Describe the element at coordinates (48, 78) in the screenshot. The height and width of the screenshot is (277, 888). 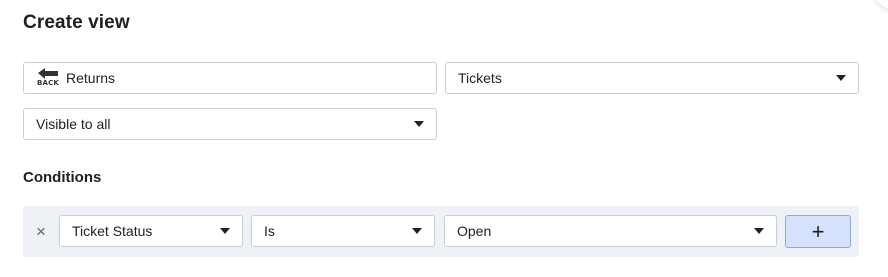
I see `back-icon: BACK` at that location.